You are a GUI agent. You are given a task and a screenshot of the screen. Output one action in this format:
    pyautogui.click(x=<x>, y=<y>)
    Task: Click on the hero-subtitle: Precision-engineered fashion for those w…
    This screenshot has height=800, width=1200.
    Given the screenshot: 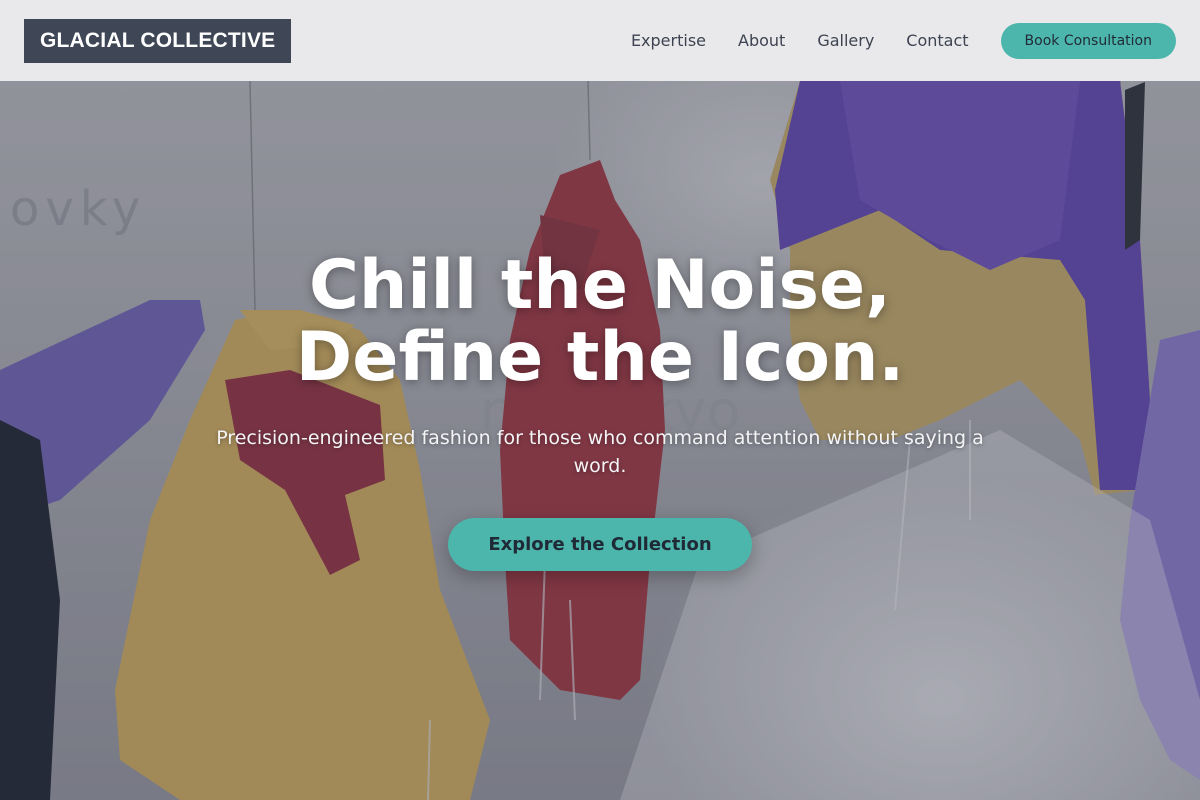 What is the action you would take?
    pyautogui.click(x=600, y=452)
    